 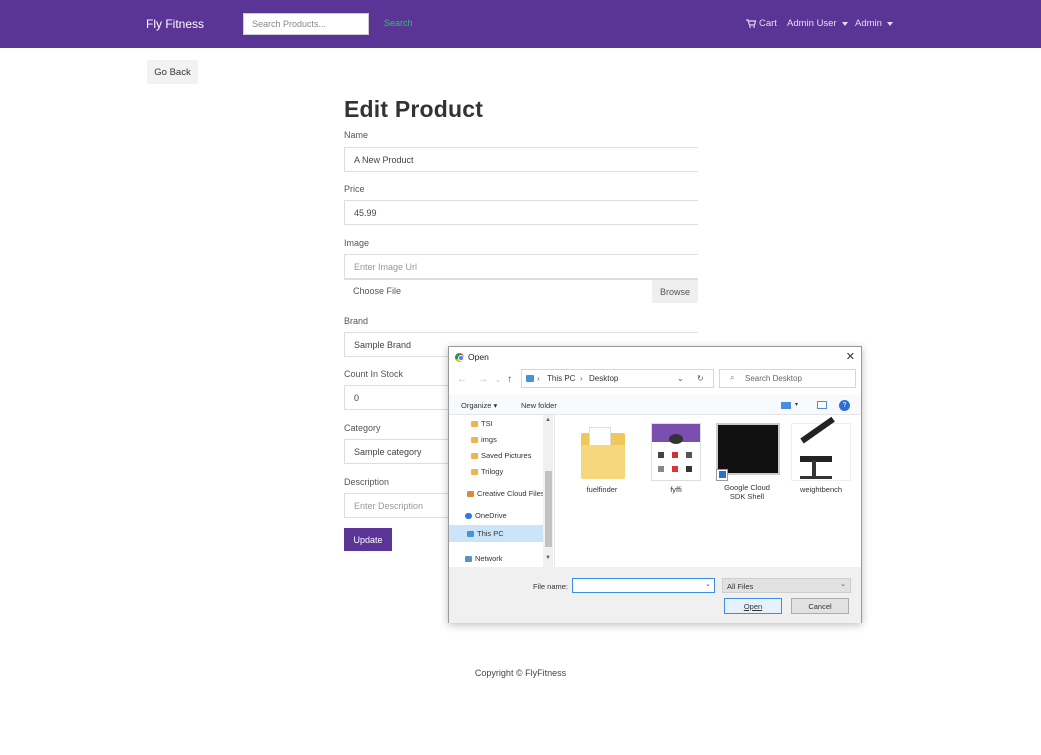 What do you see at coordinates (482, 423) in the screenshot?
I see `tree-item-tsi: TSI` at bounding box center [482, 423].